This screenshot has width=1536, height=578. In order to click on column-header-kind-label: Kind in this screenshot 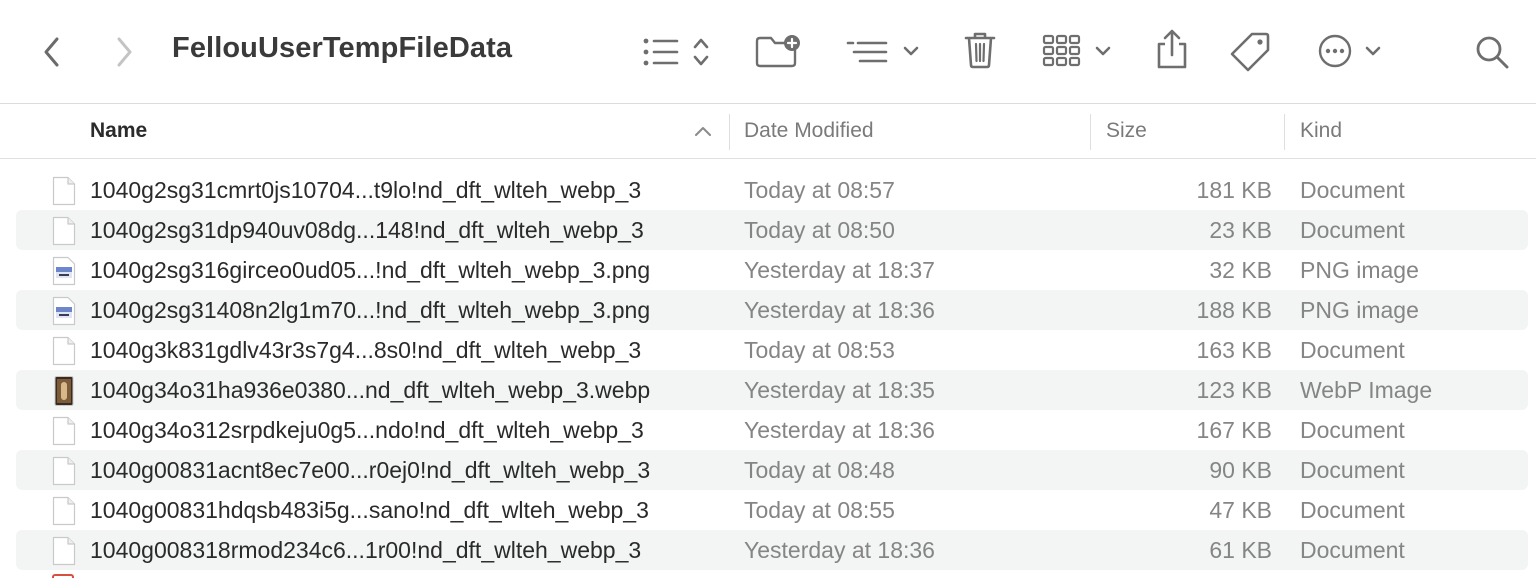, I will do `click(1321, 130)`.